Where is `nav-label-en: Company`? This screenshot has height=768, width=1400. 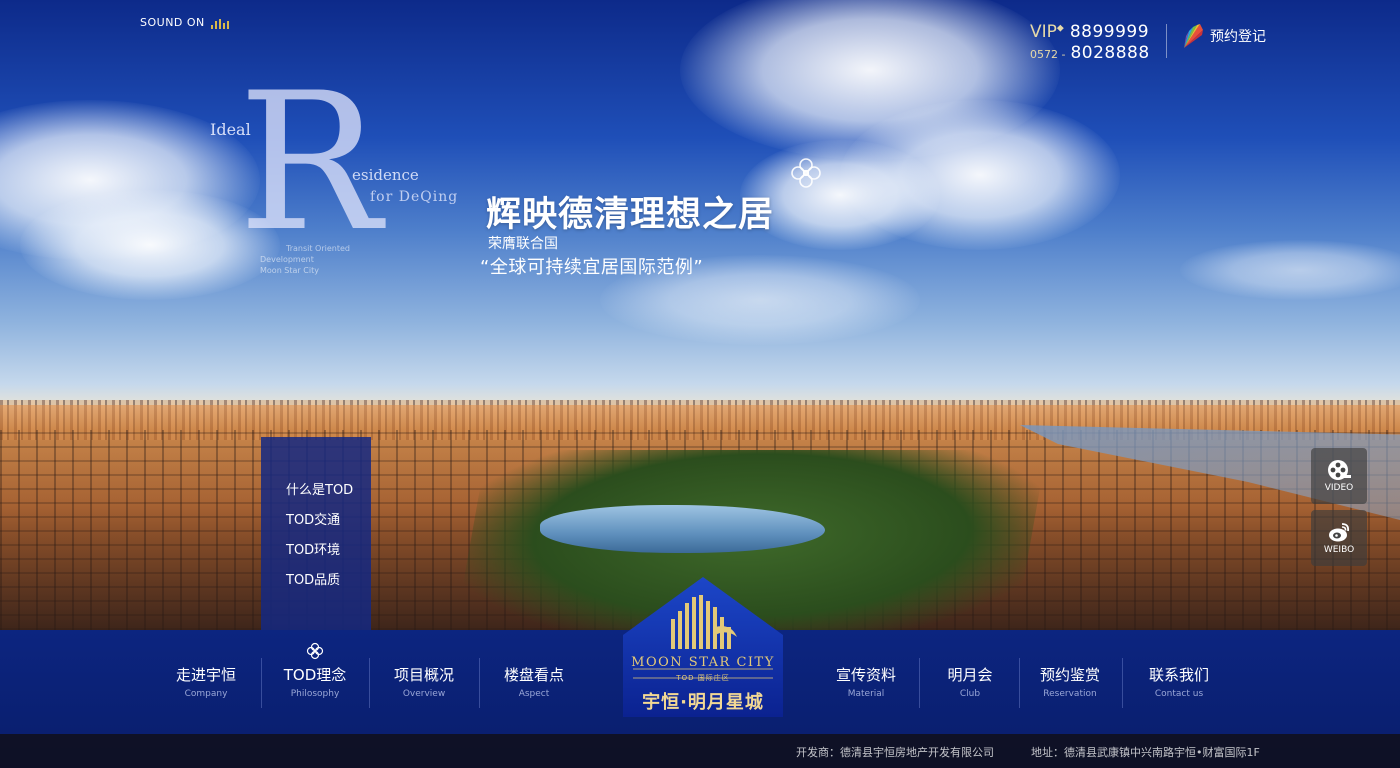 nav-label-en: Company is located at coordinates (206, 694).